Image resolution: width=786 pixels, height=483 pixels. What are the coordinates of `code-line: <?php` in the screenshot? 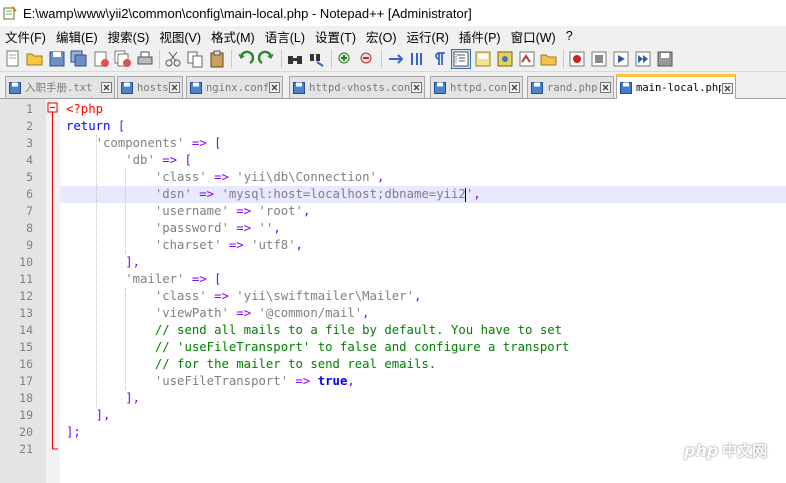 It's located at (426, 109).